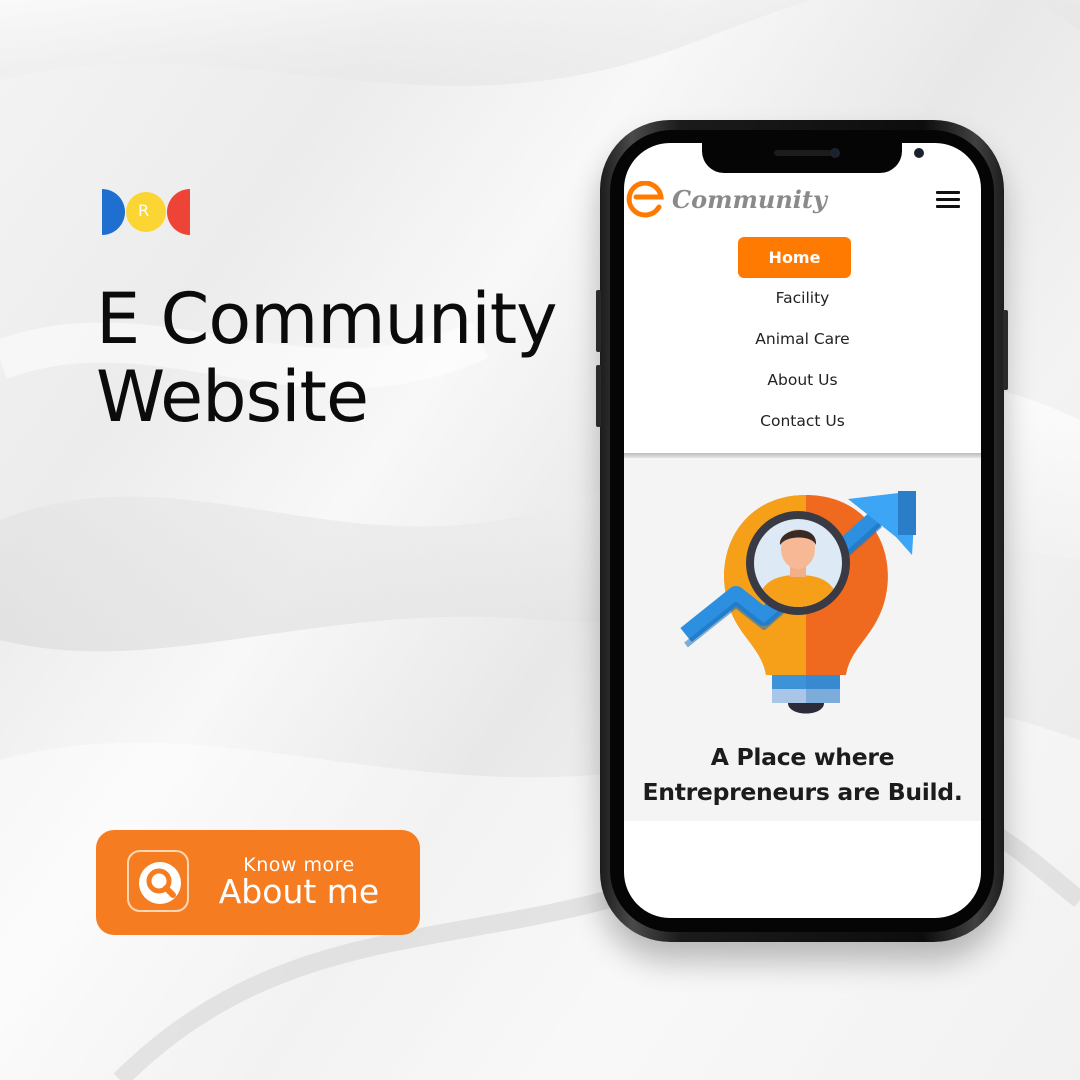 Image resolution: width=1080 pixels, height=1080 pixels. I want to click on speaker-grille, so click(803, 153).